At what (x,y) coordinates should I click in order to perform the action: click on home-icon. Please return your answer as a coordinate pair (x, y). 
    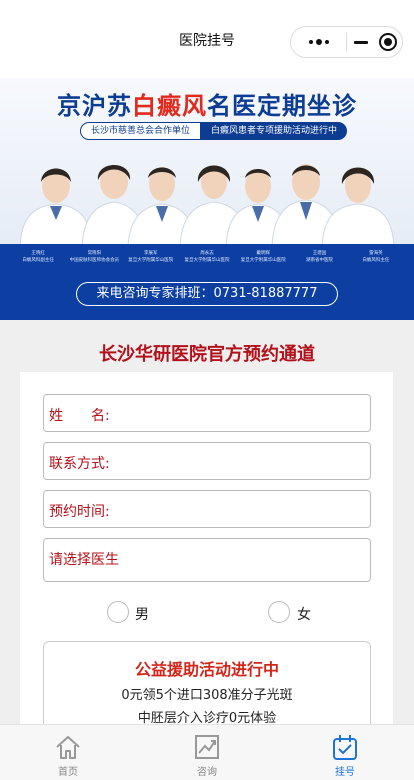
    Looking at the image, I should click on (68, 747).